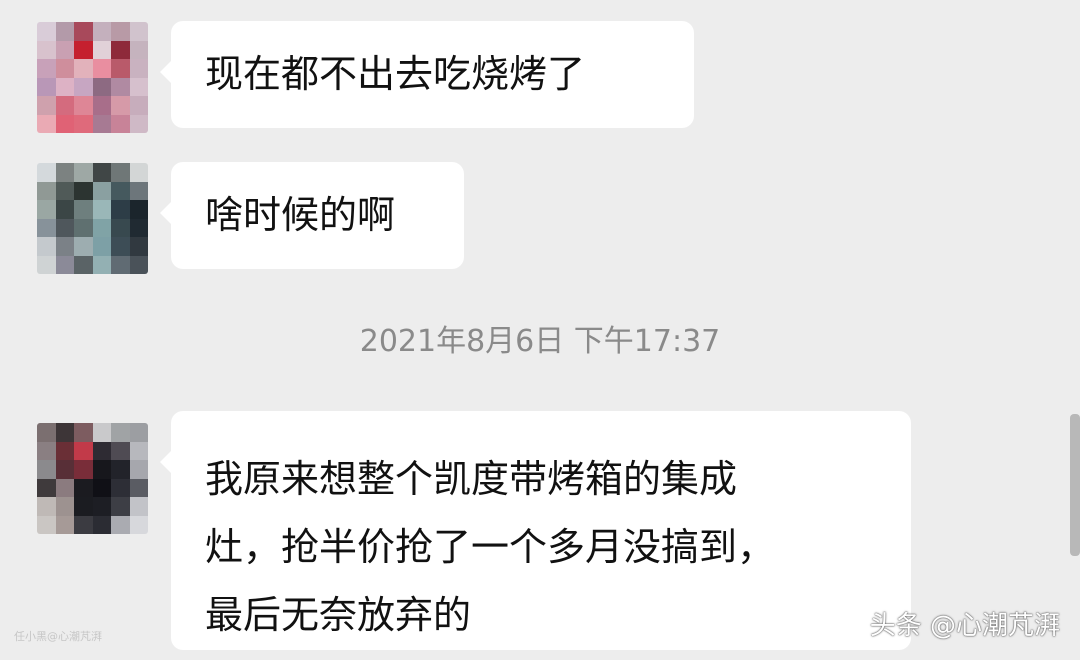 The image size is (1080, 660). I want to click on scrollbar, so click(1075, 485).